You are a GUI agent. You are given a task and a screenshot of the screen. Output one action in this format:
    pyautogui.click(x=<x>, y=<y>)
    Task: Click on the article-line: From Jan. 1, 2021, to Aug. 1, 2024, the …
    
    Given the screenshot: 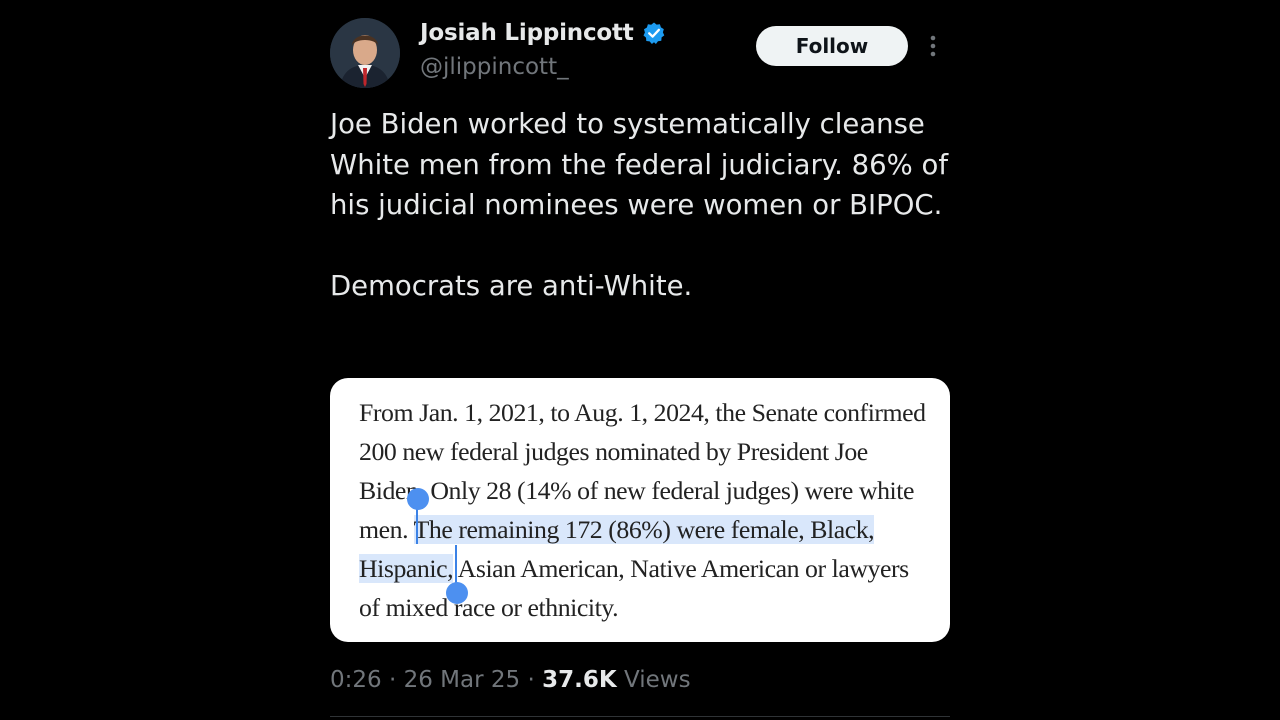 What is the action you would take?
    pyautogui.click(x=642, y=412)
    